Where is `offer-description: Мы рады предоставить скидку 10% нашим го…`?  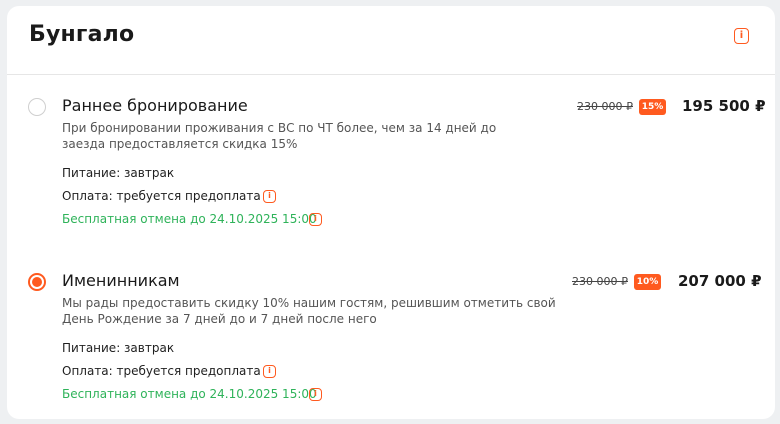 offer-description: Мы рады предоставить скидку 10% нашим го… is located at coordinates (309, 311).